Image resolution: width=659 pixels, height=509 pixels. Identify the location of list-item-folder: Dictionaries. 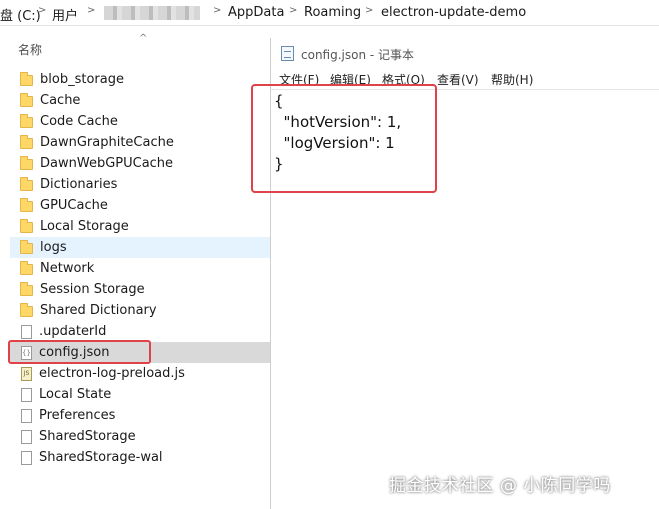
(141, 184).